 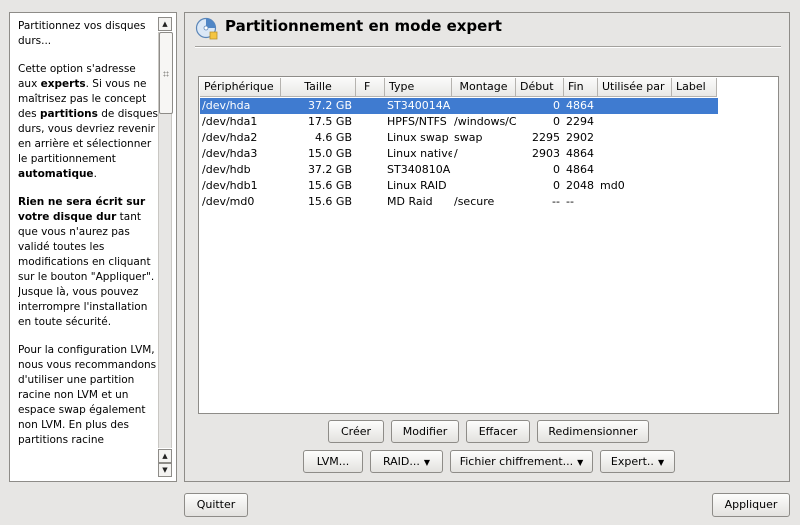 I want to click on table-row: /dev/hdb1 15.6 GB Linux RAID 0 2048 md0, so click(x=459, y=186).